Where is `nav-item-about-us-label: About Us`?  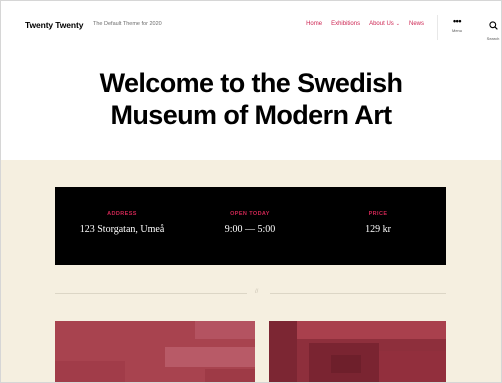 nav-item-about-us-label: About Us is located at coordinates (381, 24).